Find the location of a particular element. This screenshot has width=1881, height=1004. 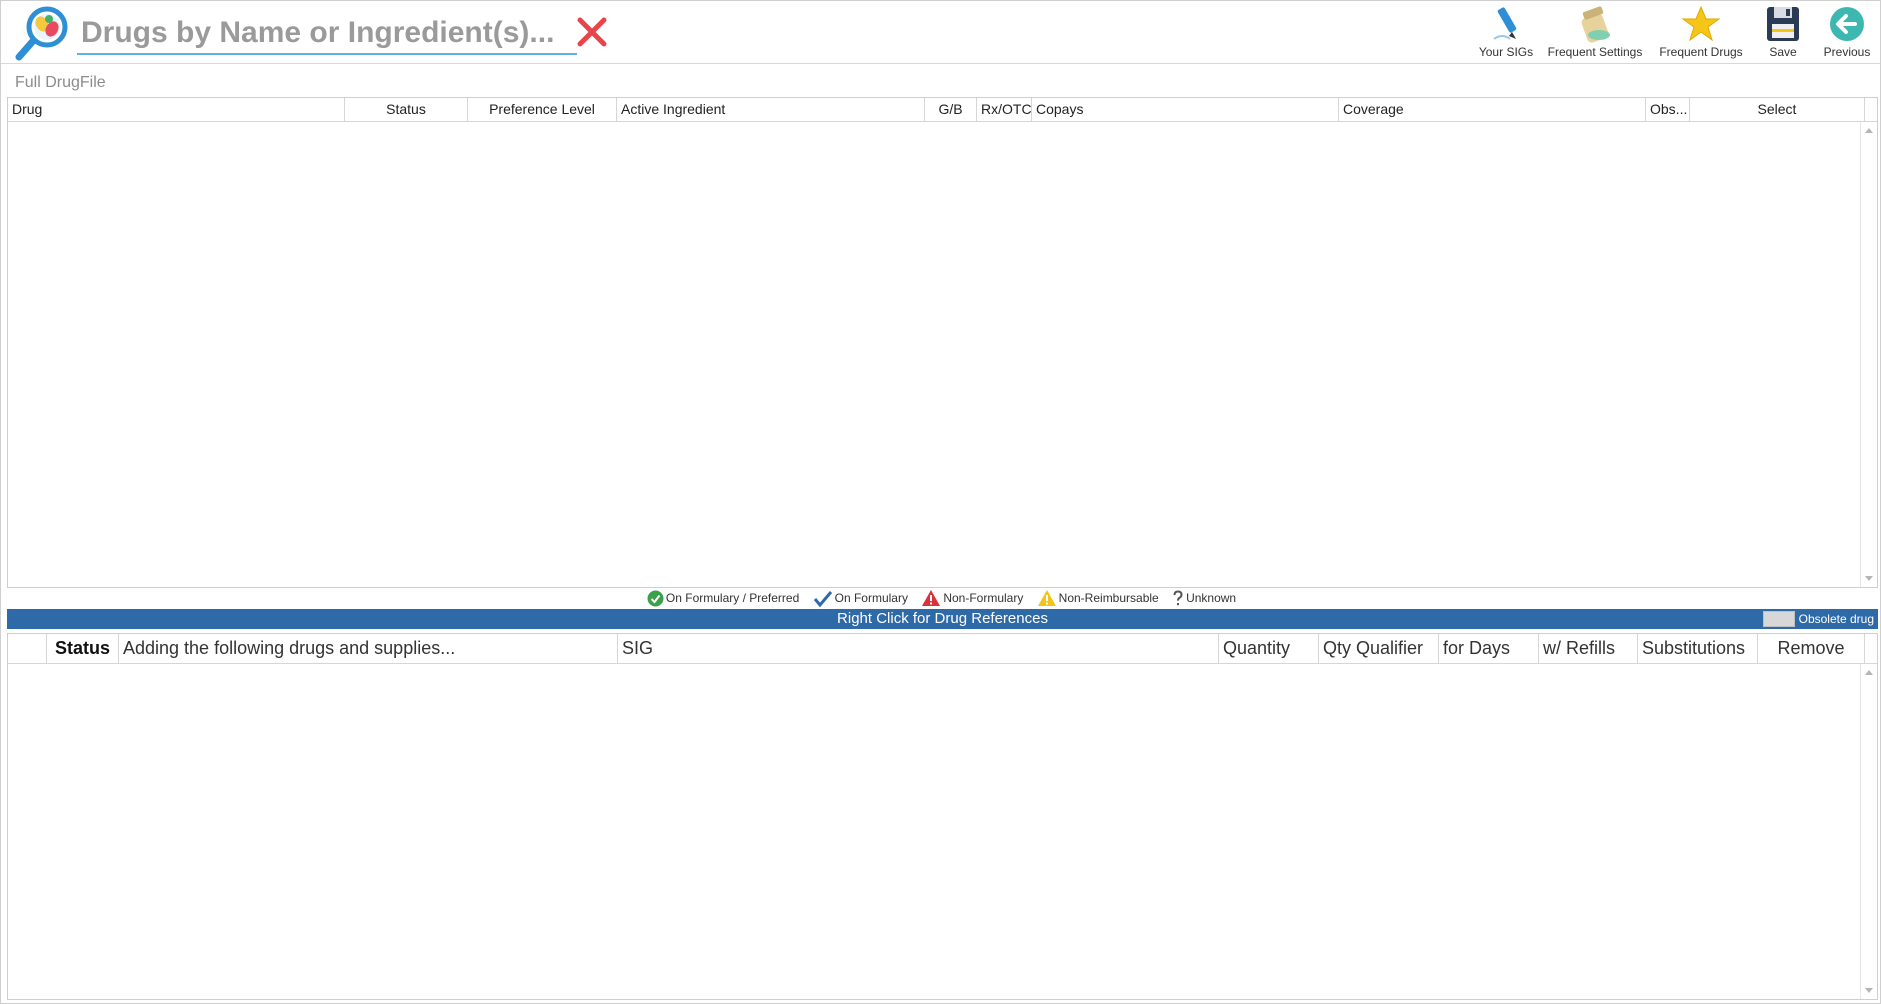

obsolete-drug-legend: Obsolete drug is located at coordinates (1818, 619).